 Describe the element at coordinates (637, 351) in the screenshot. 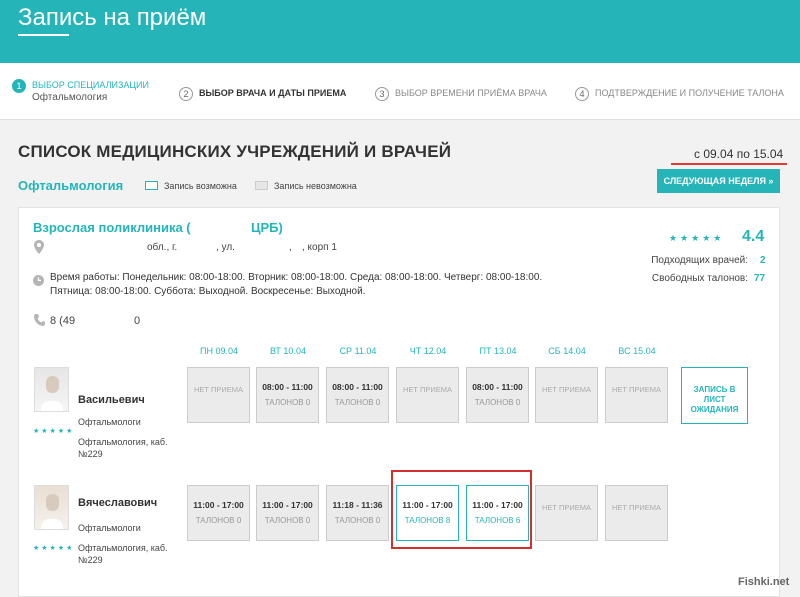

I see `day-header-sun: ВС 15.04` at that location.